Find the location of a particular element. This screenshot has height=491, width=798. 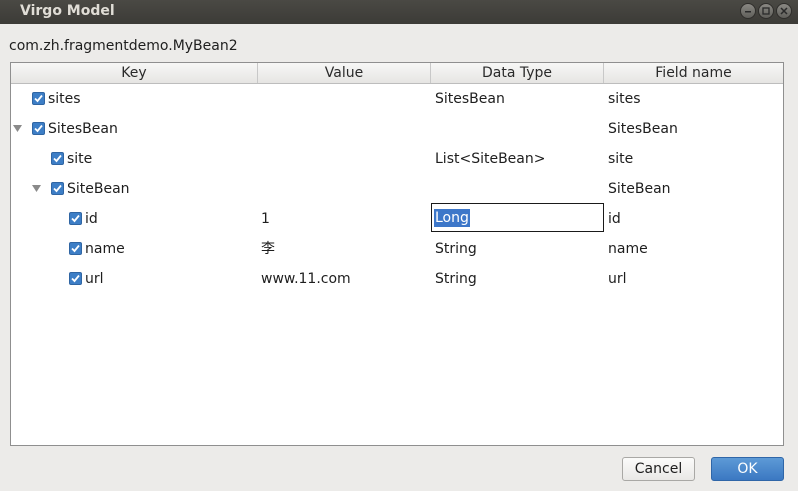

key-cell: site is located at coordinates (80, 159).